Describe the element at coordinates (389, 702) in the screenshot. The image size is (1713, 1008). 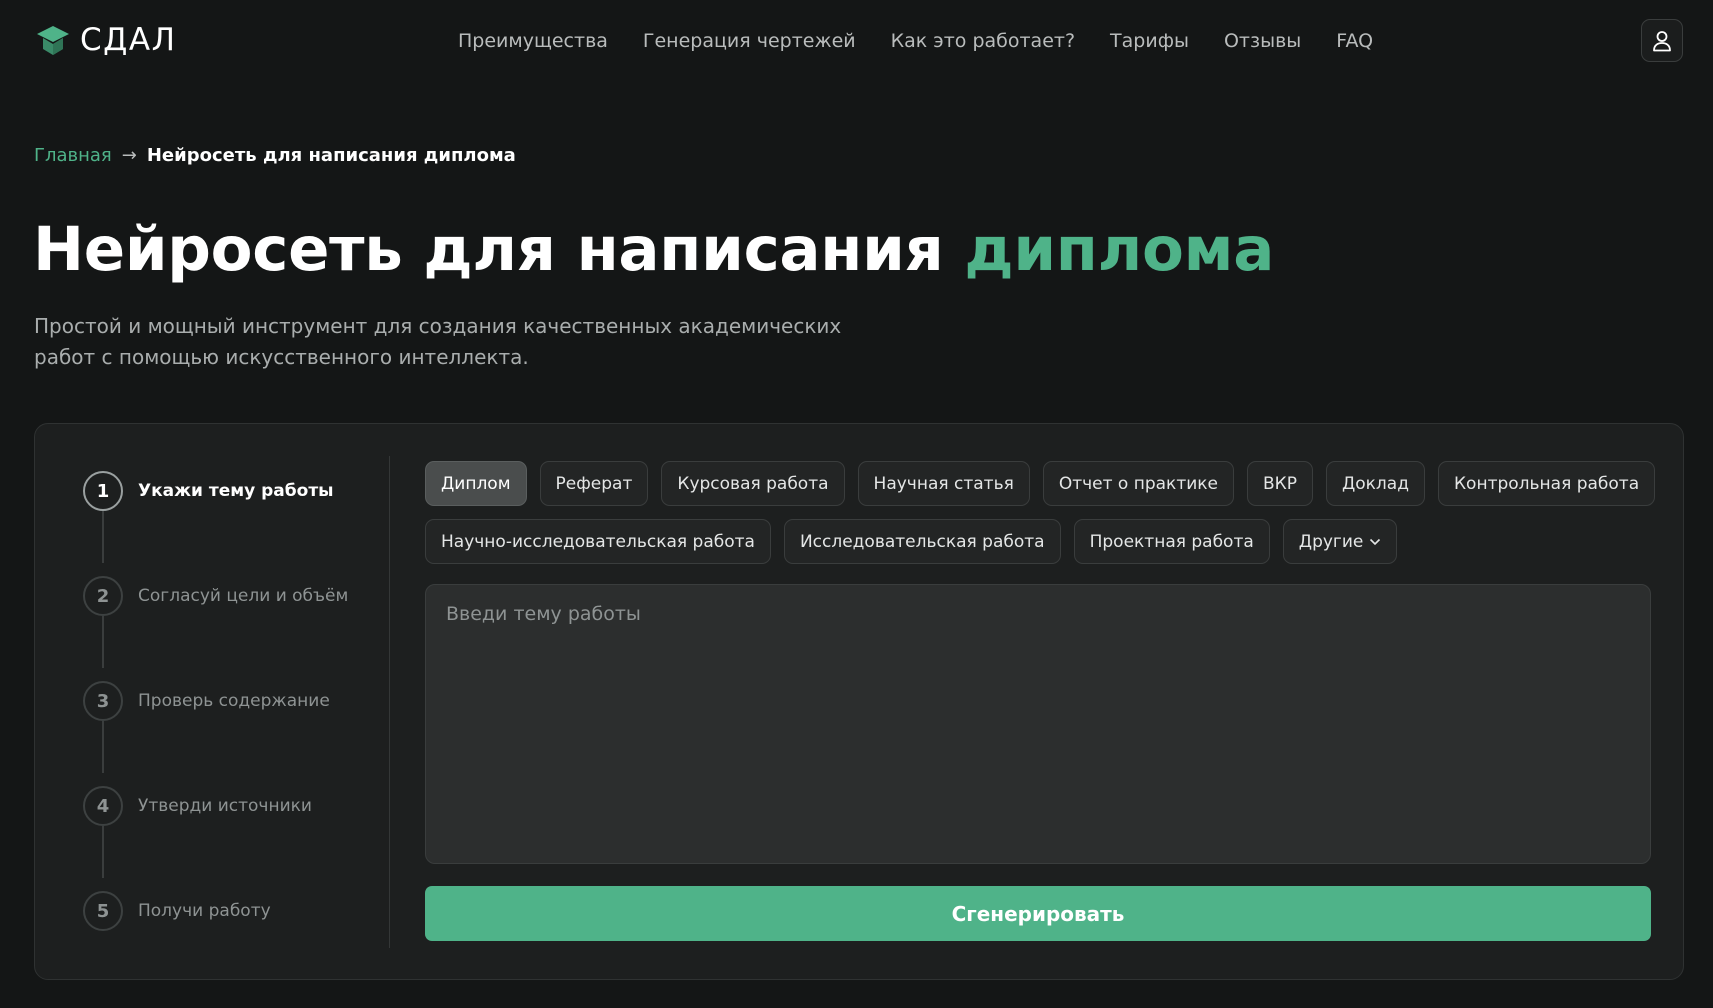
I see `card-divider` at that location.